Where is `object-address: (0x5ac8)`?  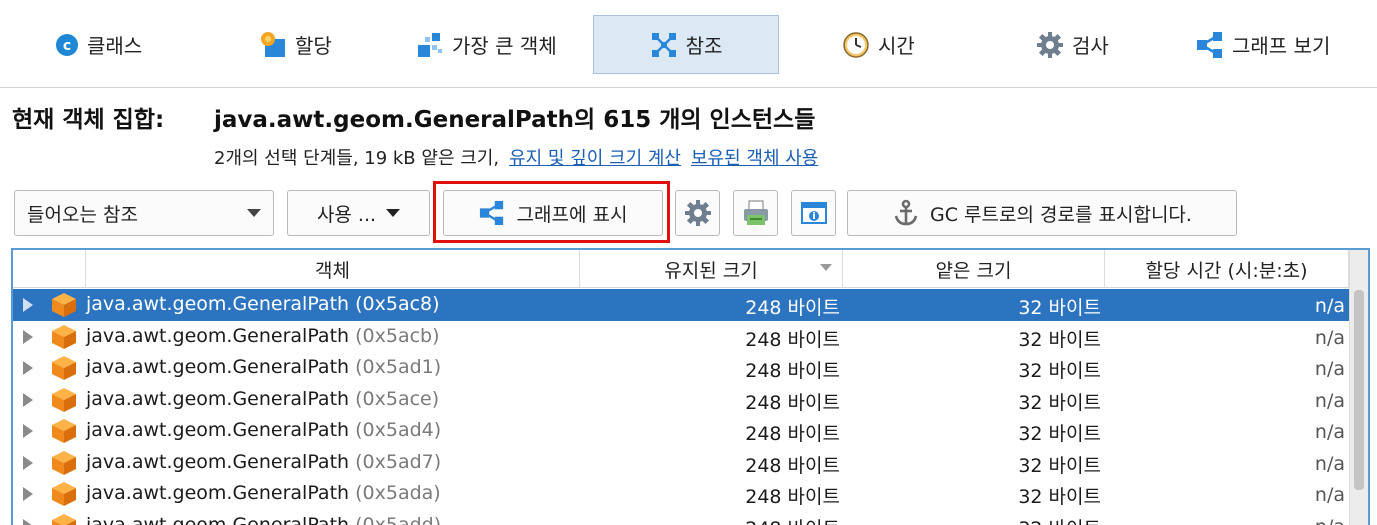
object-address: (0x5ac8) is located at coordinates (397, 304).